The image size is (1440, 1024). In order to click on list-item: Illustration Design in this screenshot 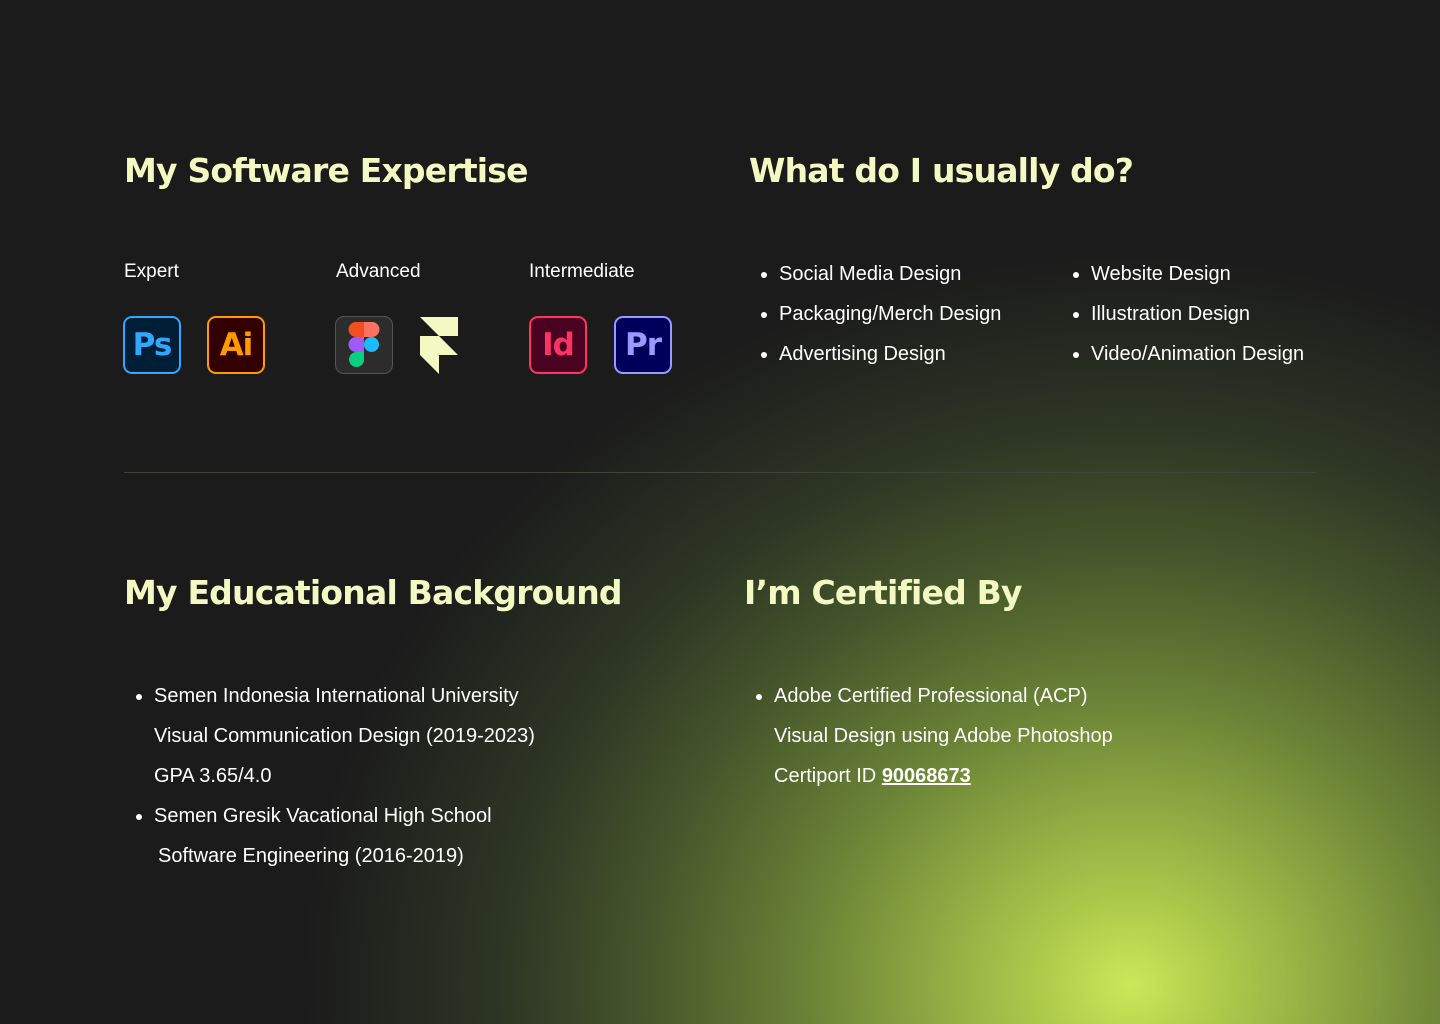, I will do `click(1188, 314)`.